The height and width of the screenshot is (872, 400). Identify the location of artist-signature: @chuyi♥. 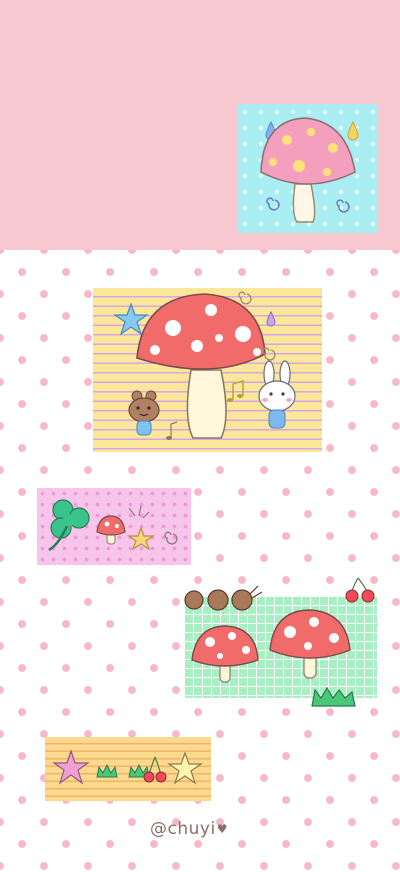
(205, 829).